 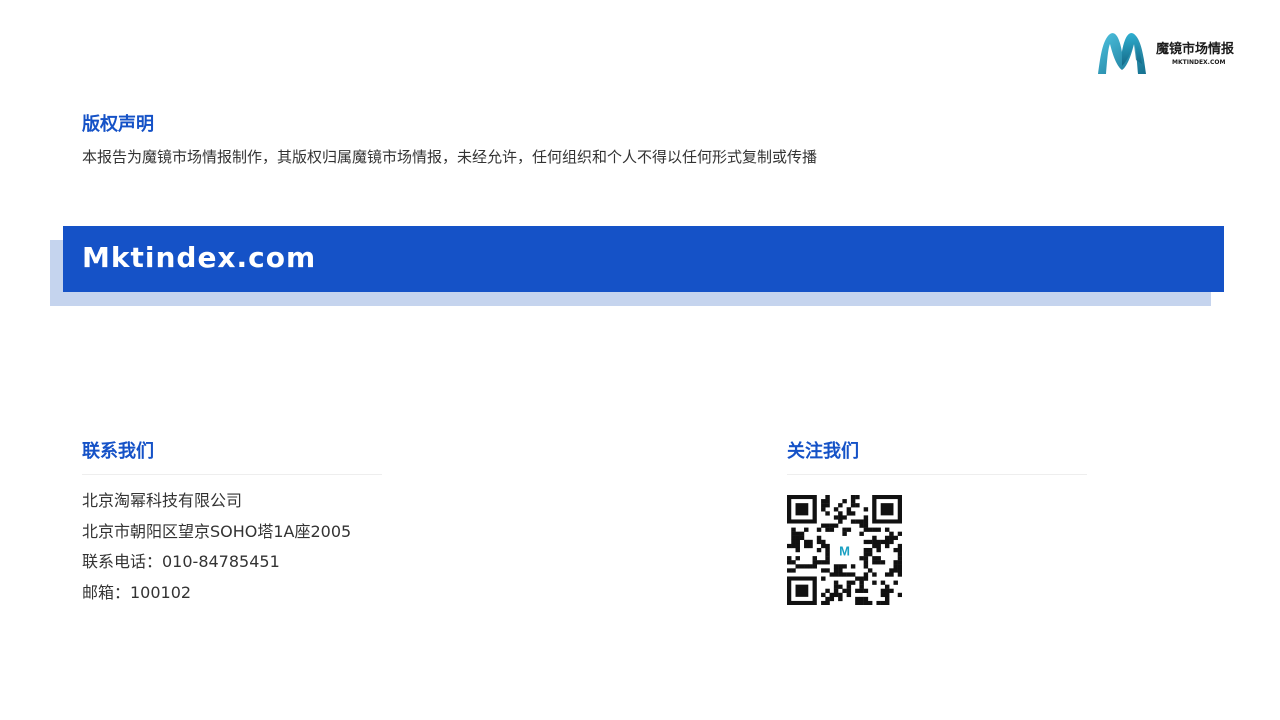 I want to click on banner: Mktindex.com, so click(x=643, y=259).